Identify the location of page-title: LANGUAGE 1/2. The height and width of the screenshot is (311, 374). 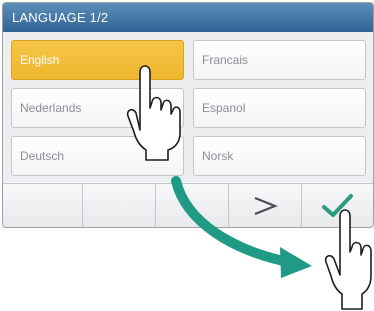
(60, 17).